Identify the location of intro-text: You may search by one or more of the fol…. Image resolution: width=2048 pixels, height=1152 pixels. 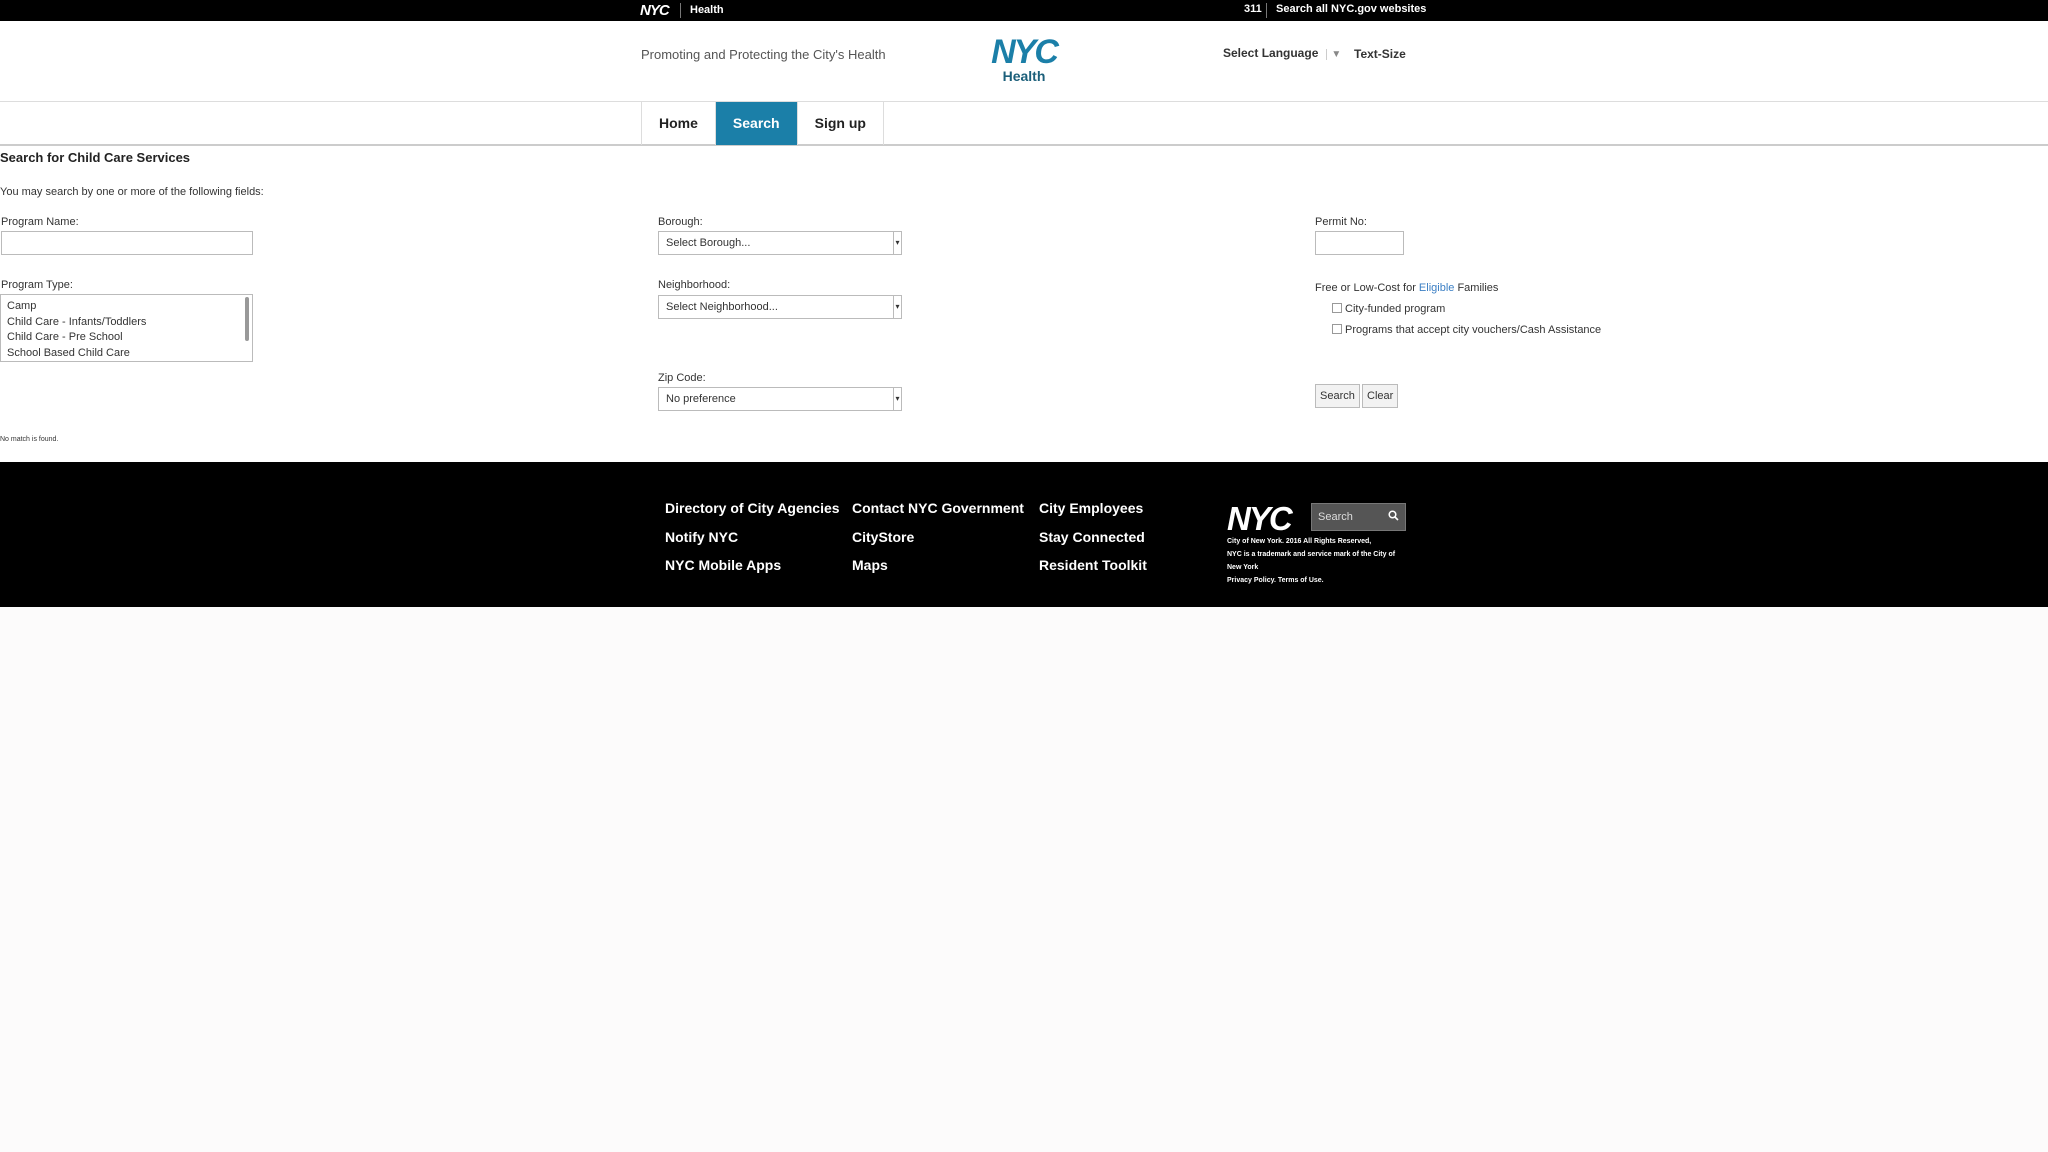
(132, 192).